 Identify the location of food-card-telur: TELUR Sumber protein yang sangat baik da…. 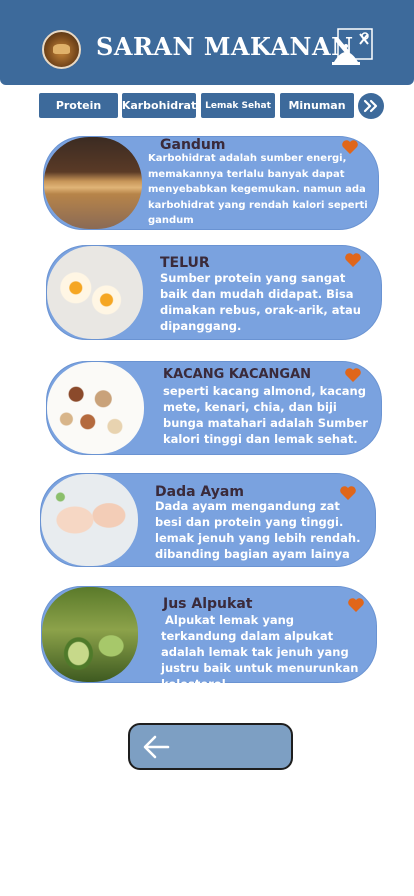
(214, 292).